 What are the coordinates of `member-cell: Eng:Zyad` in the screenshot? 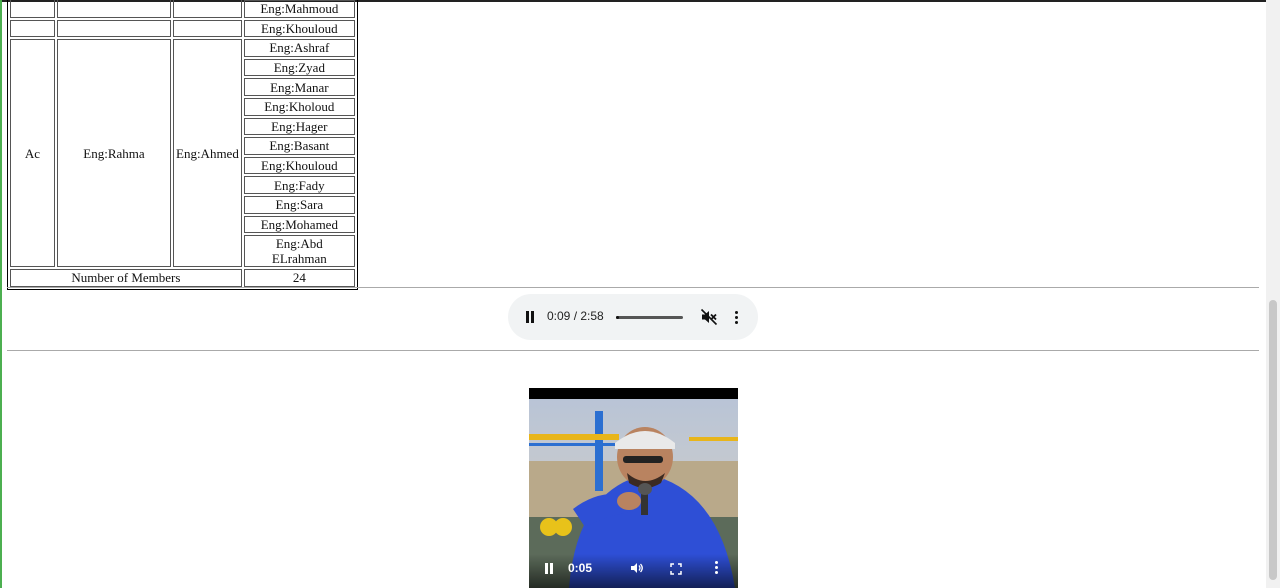 It's located at (299, 67).